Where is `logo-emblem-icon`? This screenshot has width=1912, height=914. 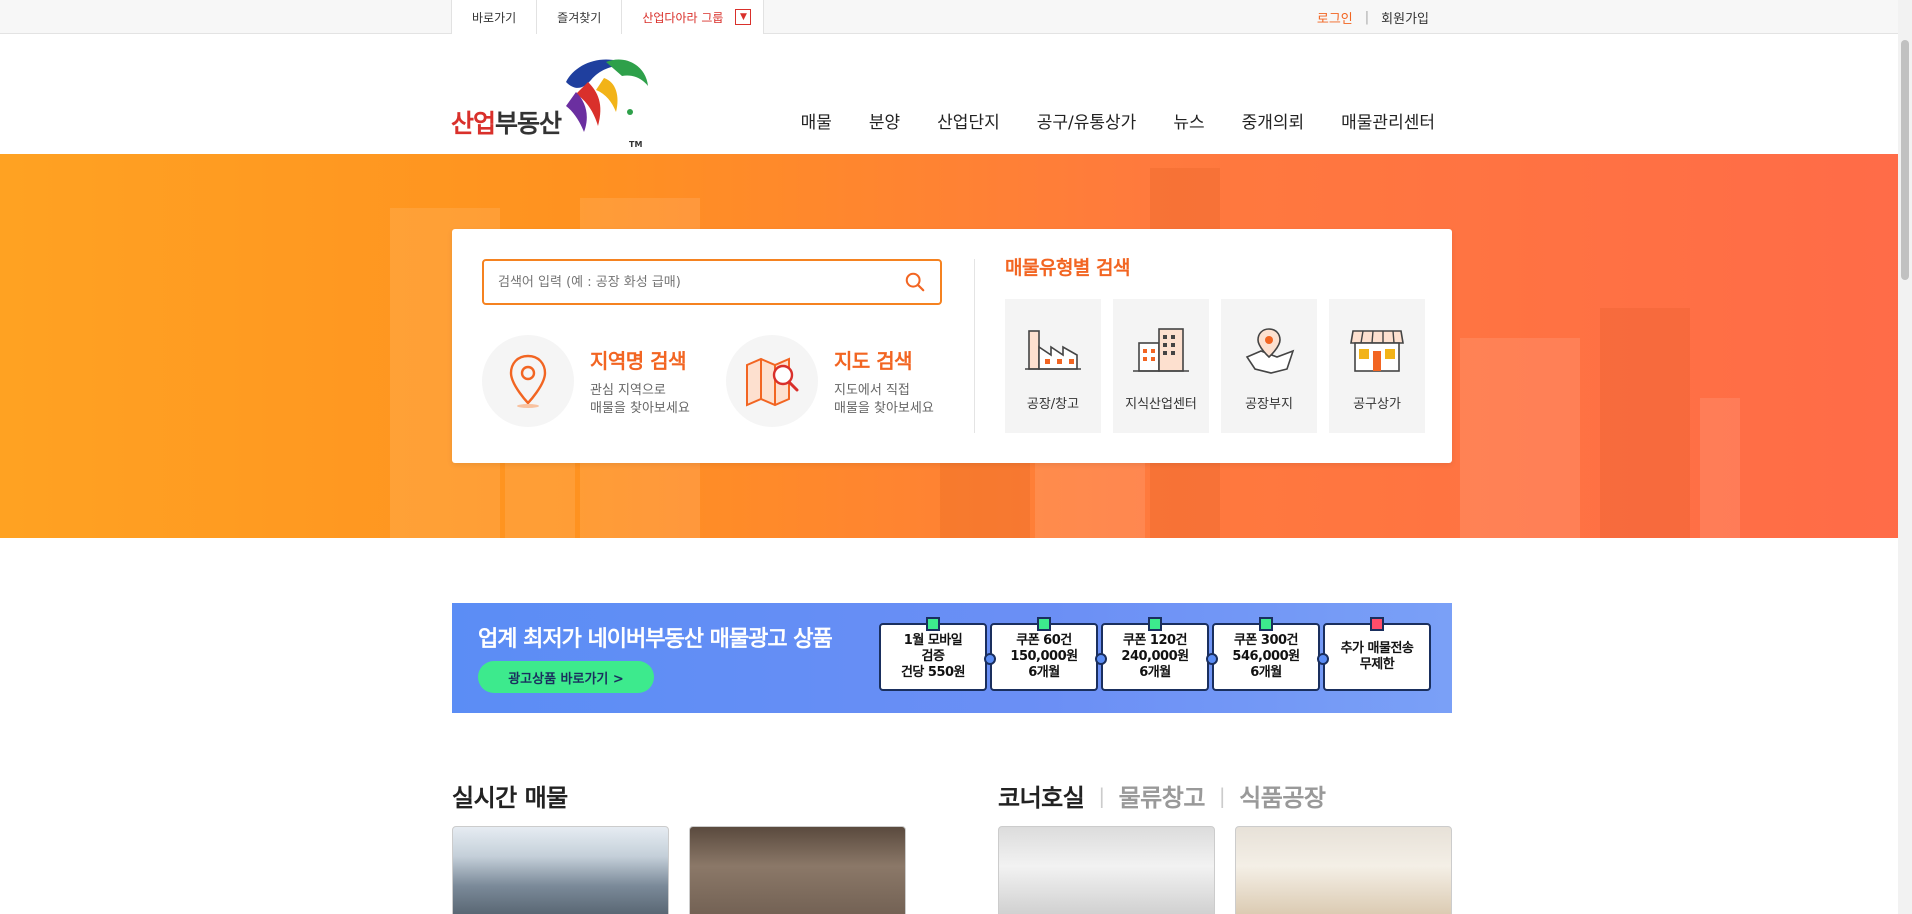
logo-emblem-icon is located at coordinates (607, 95).